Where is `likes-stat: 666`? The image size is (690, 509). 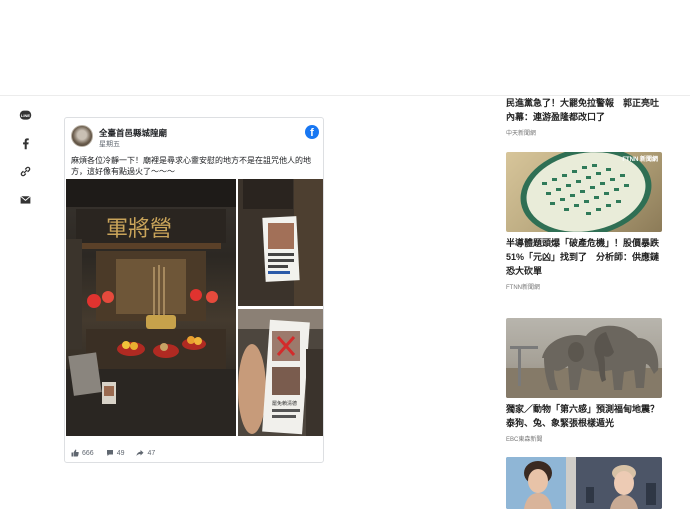
likes-stat: 666 is located at coordinates (82, 453).